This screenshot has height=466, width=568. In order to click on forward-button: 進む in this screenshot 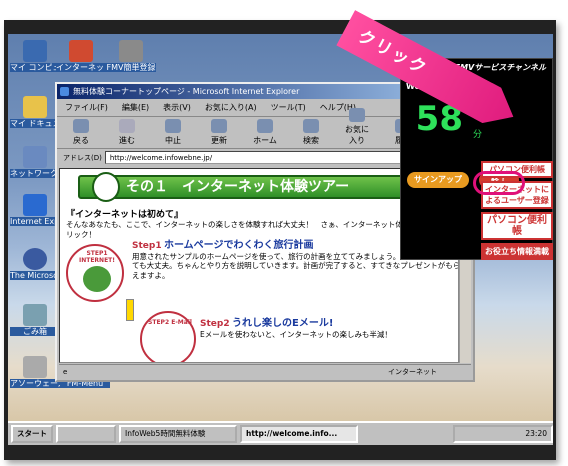, I will do `click(127, 132)`.